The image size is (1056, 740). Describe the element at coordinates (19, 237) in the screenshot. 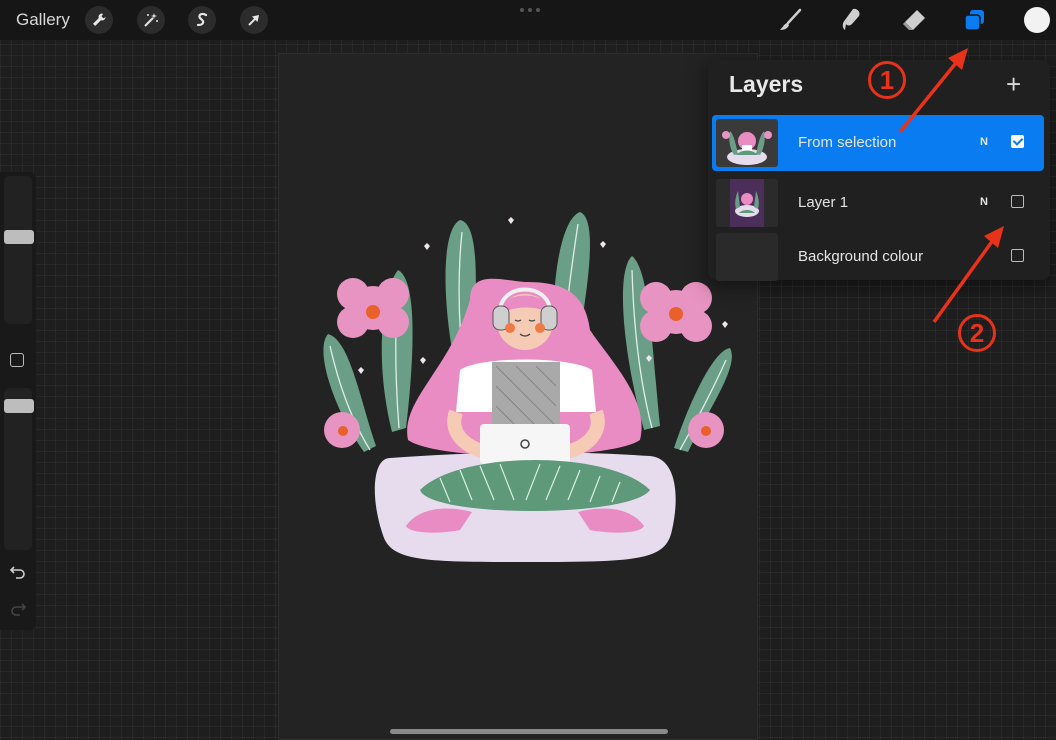

I see `brush-size-thumb` at that location.